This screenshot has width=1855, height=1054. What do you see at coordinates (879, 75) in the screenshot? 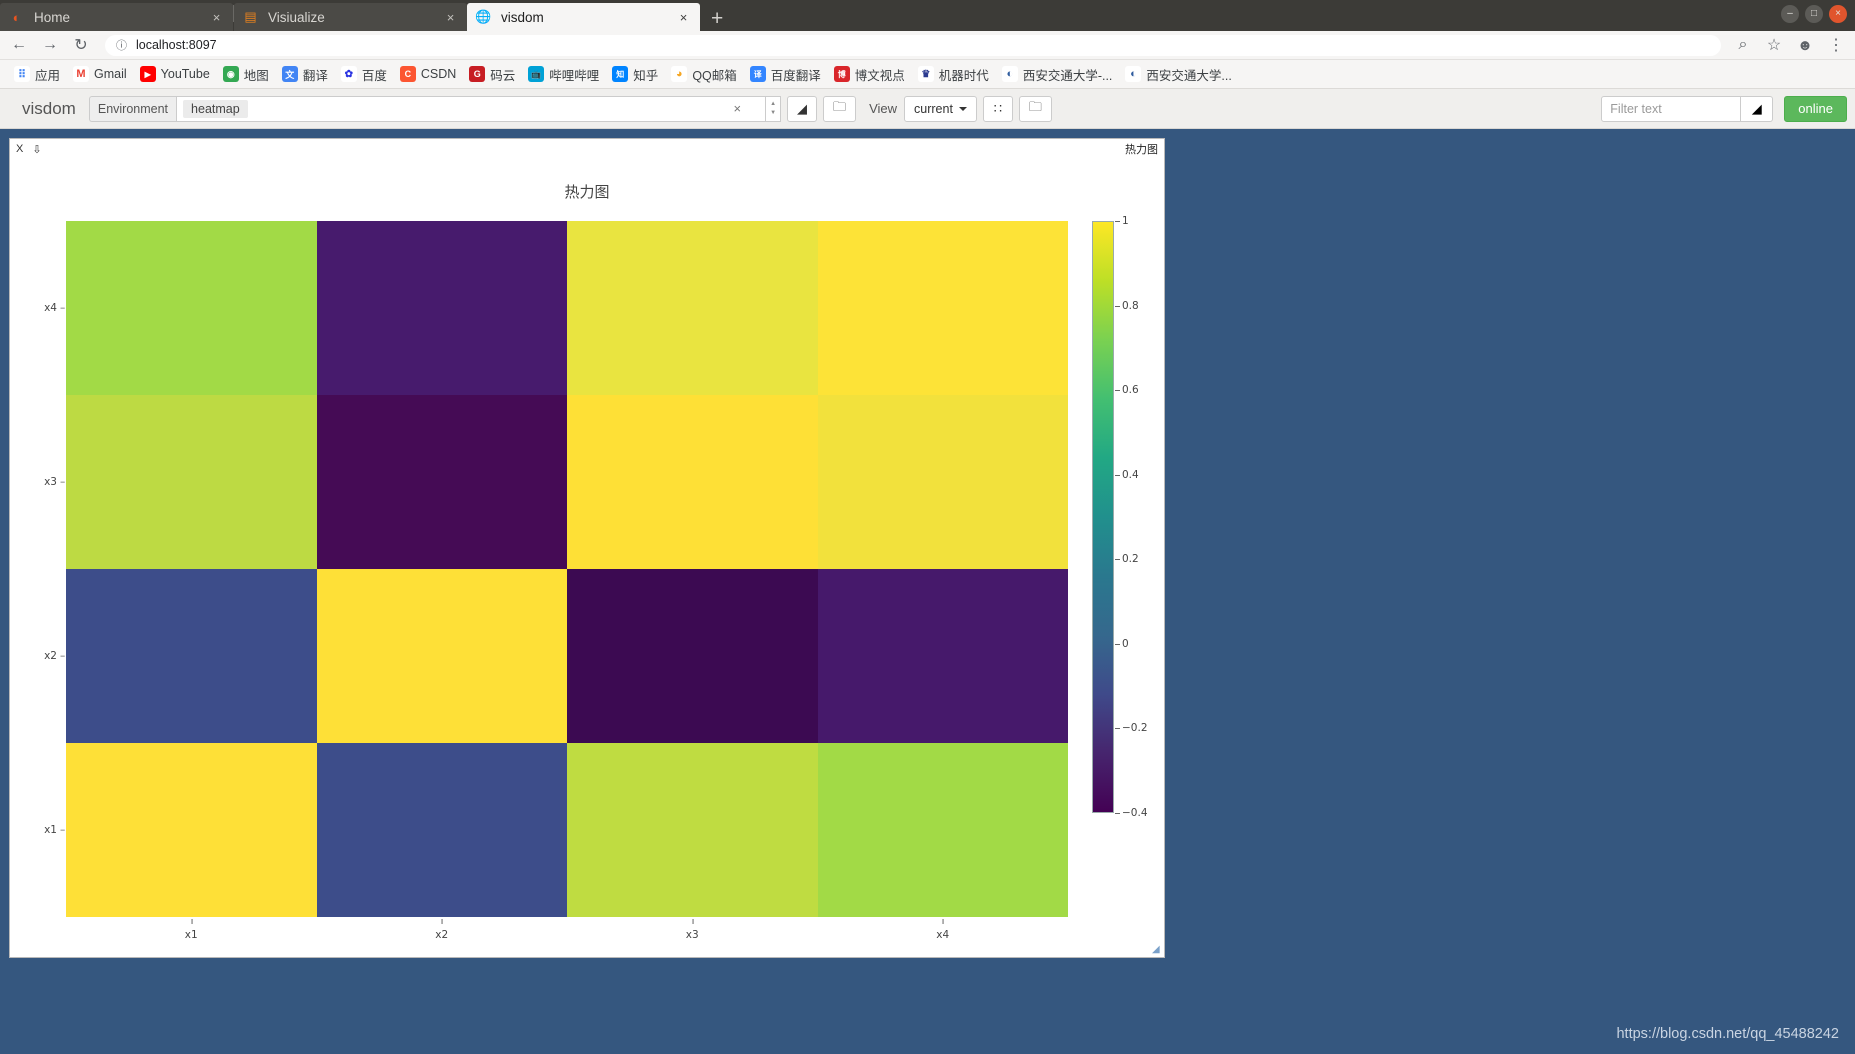
I see `bookmark-label: 博文视点` at bounding box center [879, 75].